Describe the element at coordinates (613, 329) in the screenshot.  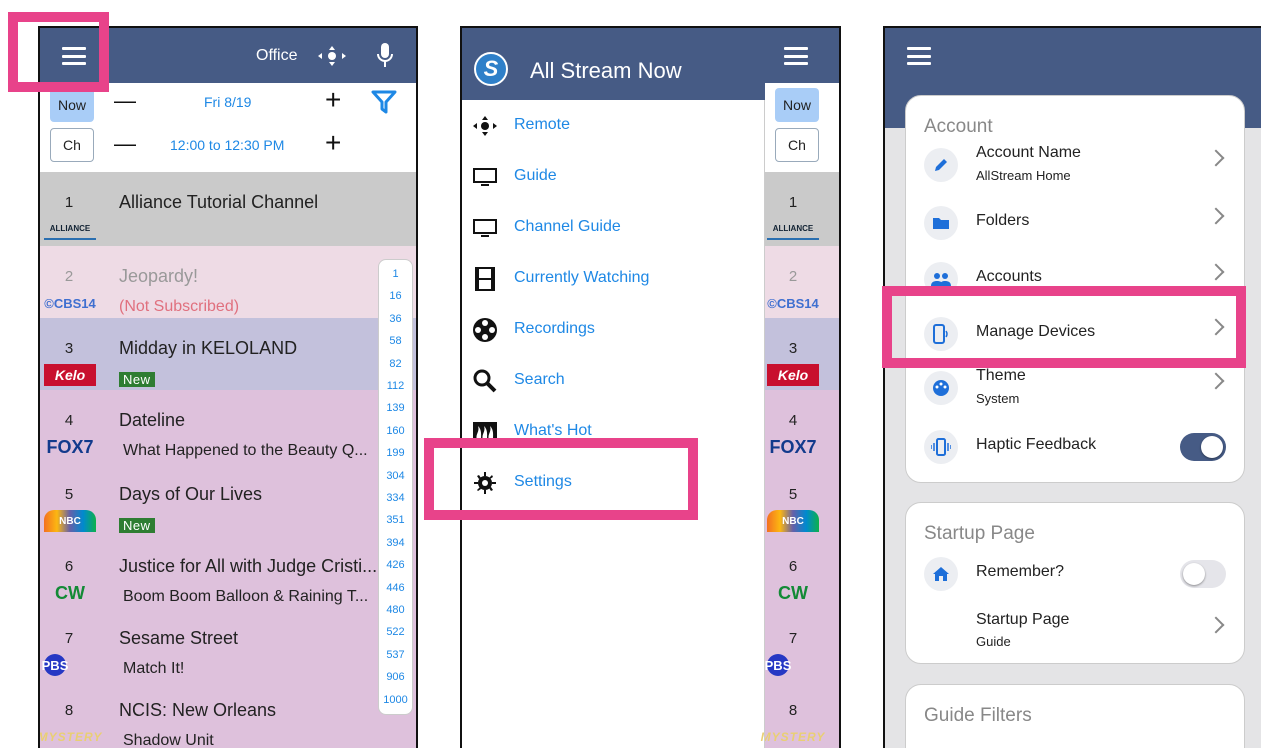
I see `drawer-item-recordings: Recordings` at that location.